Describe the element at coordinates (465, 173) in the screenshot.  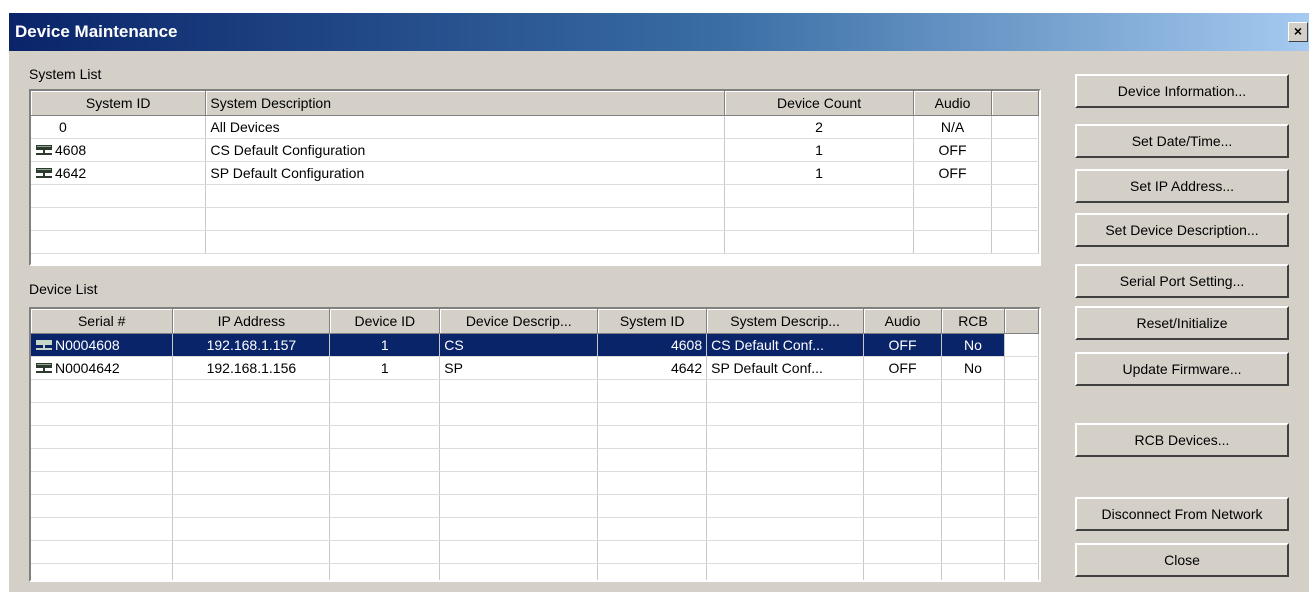
I see `system-description-cell: SP Default Configuration` at that location.